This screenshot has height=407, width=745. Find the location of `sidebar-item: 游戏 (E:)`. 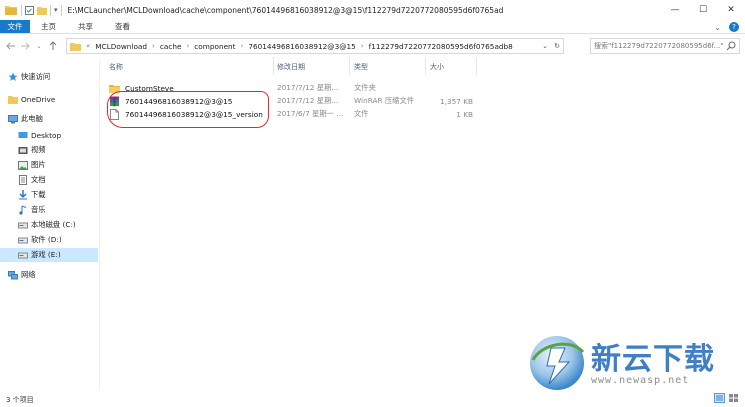

sidebar-item: 游戏 (E:) is located at coordinates (49, 255).